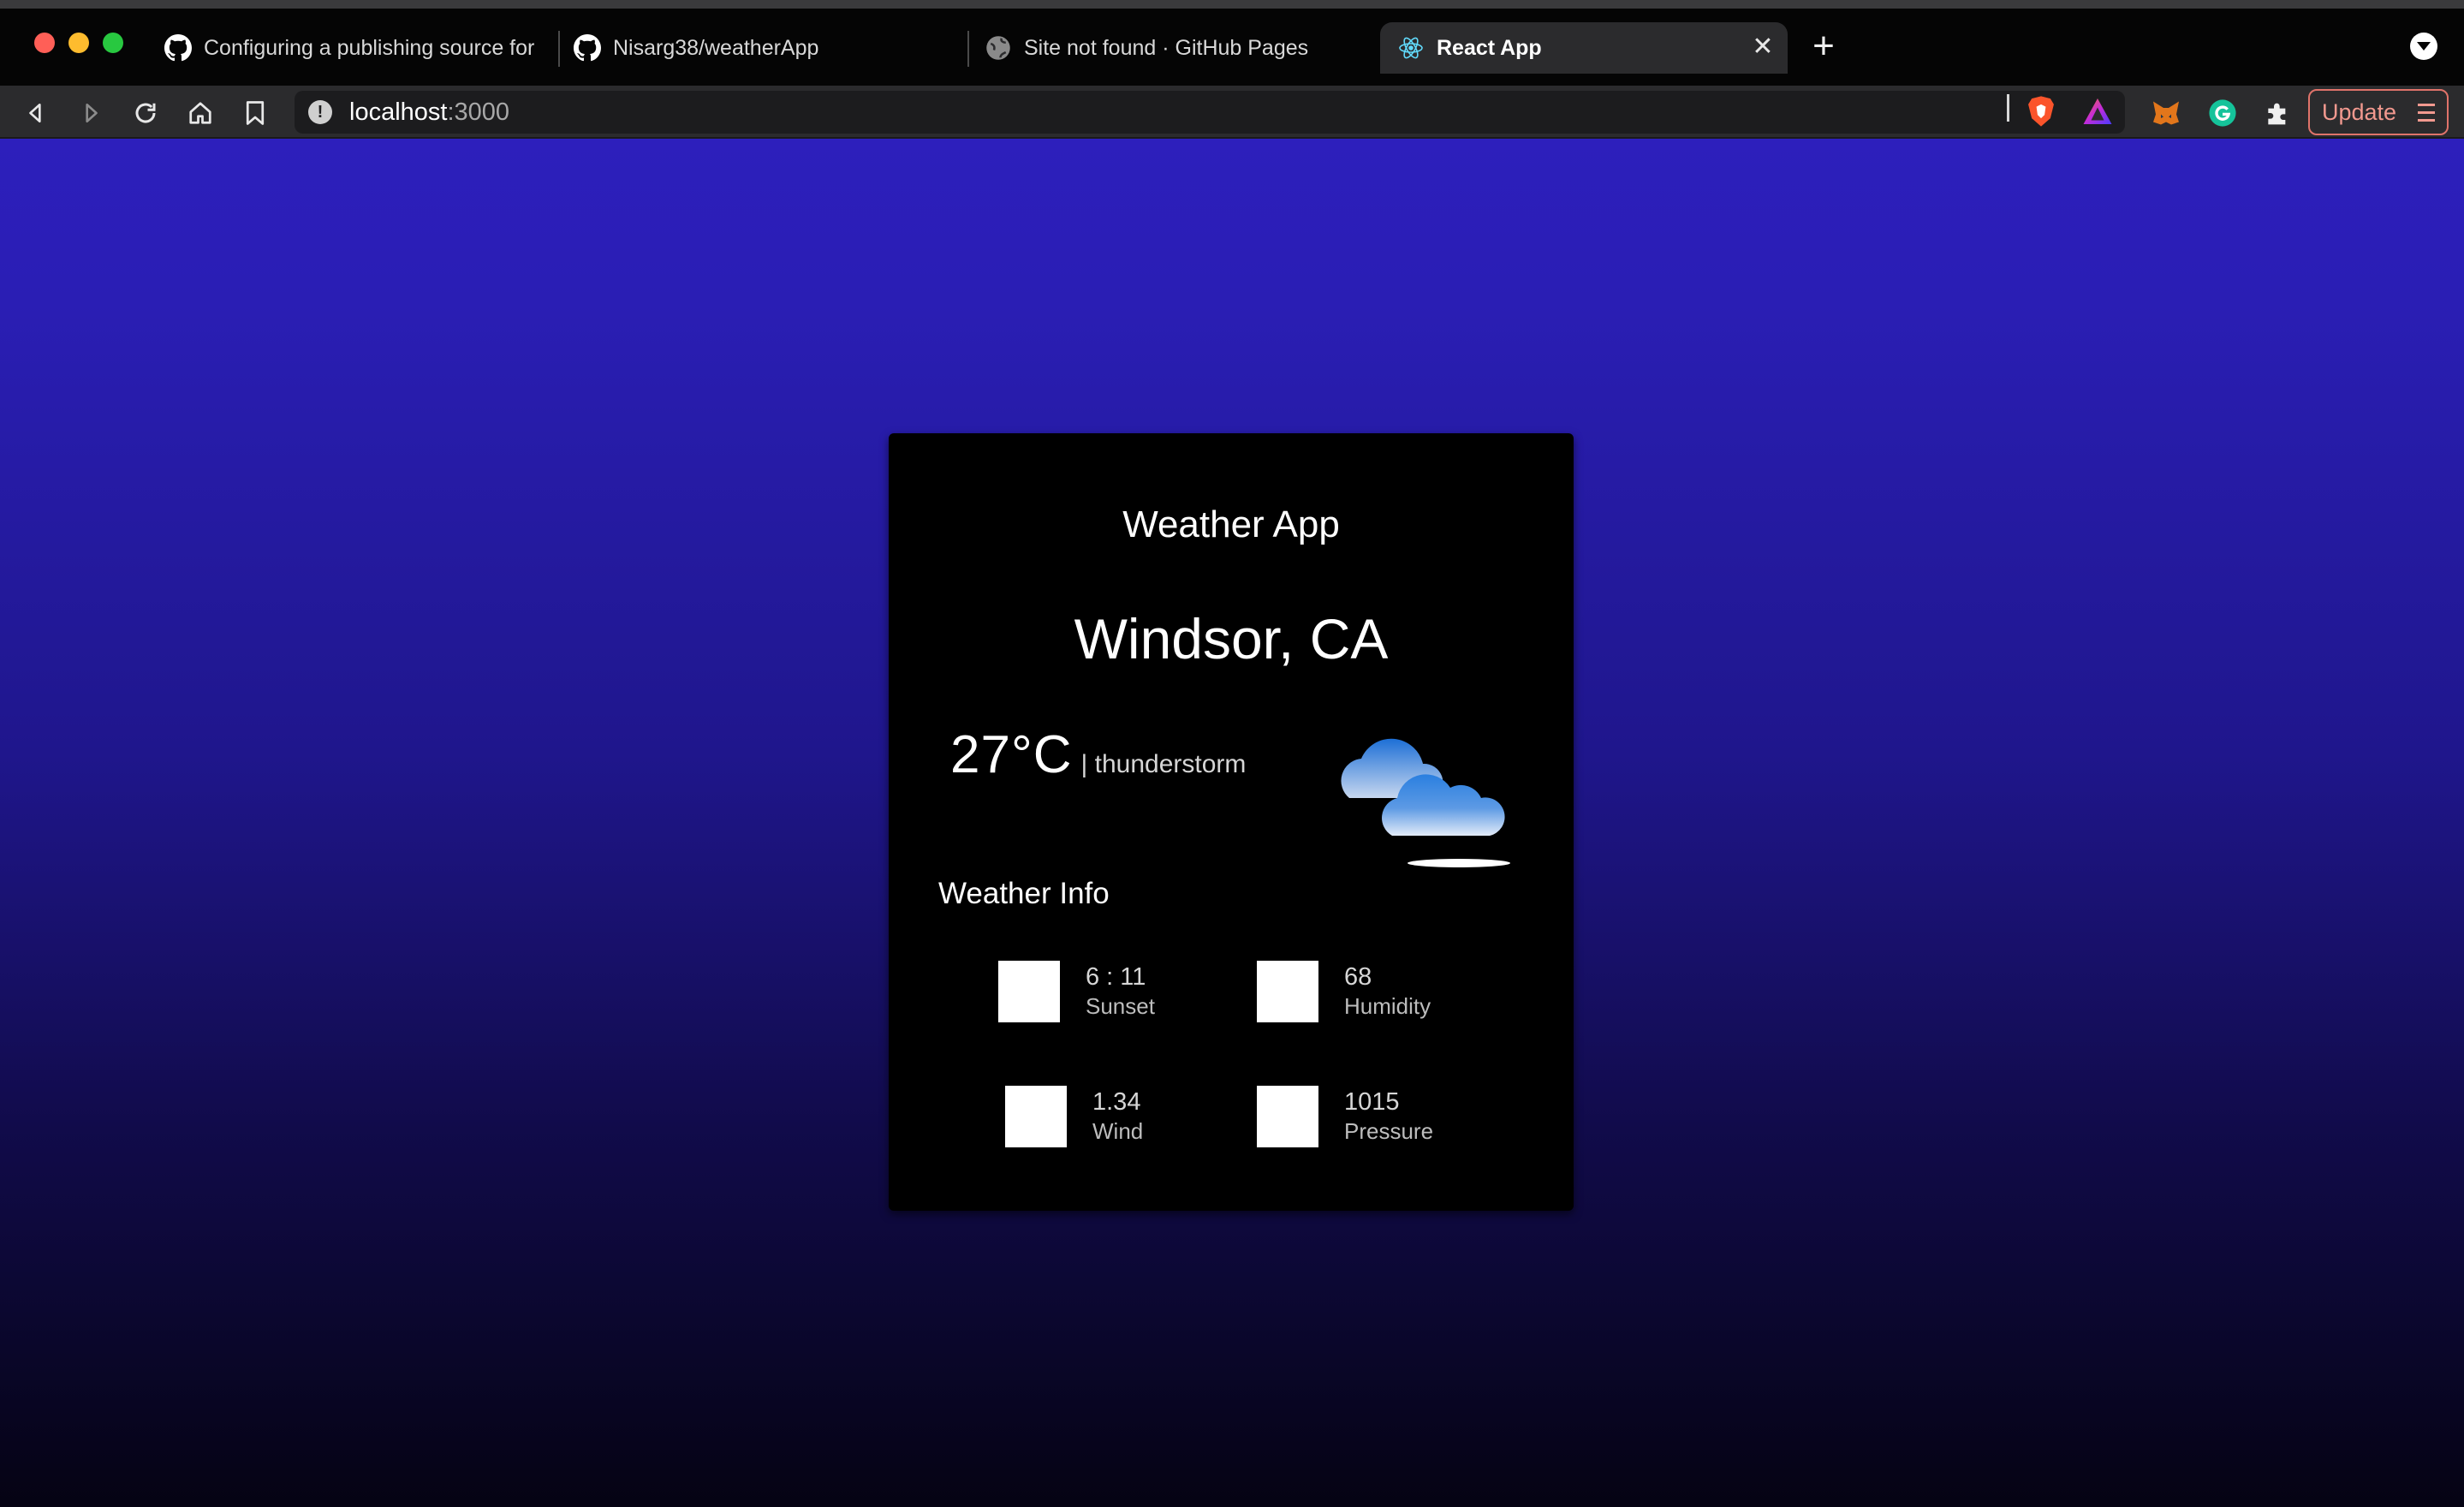 The image size is (2464, 1507). I want to click on brave-shields-button, so click(2041, 111).